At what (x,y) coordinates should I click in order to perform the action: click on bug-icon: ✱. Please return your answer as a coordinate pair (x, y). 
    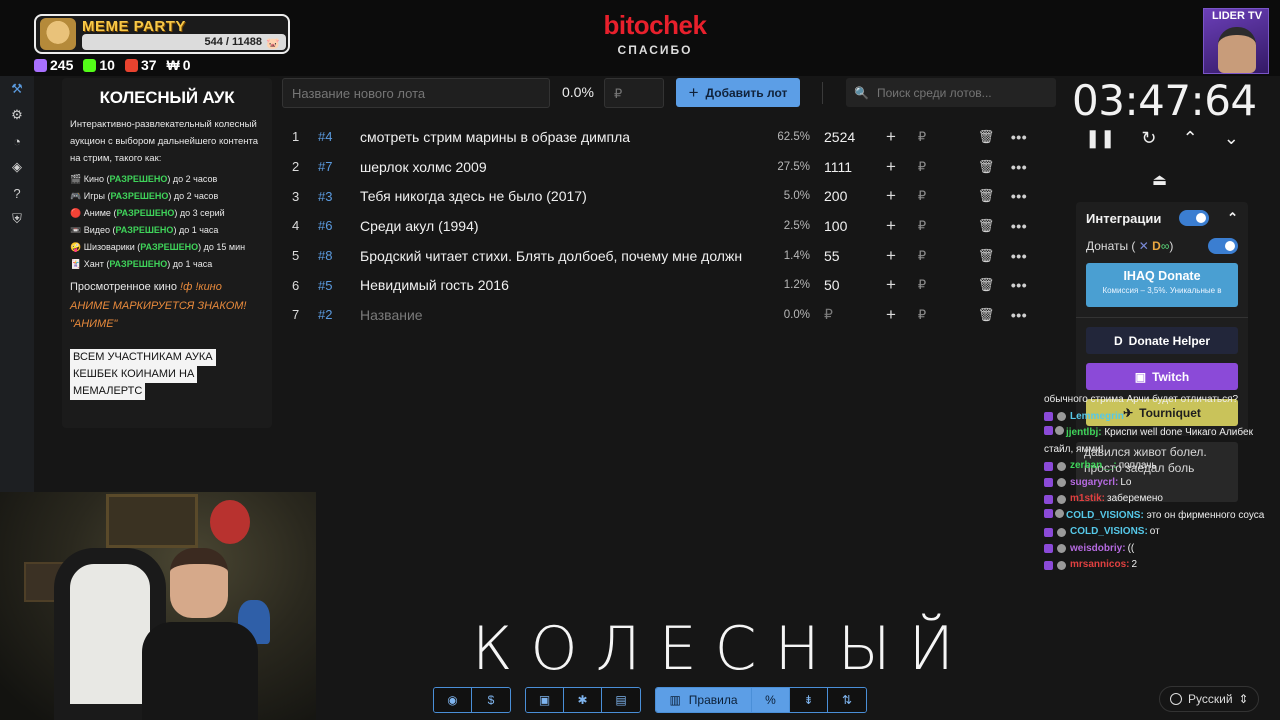
    Looking at the image, I should click on (583, 700).